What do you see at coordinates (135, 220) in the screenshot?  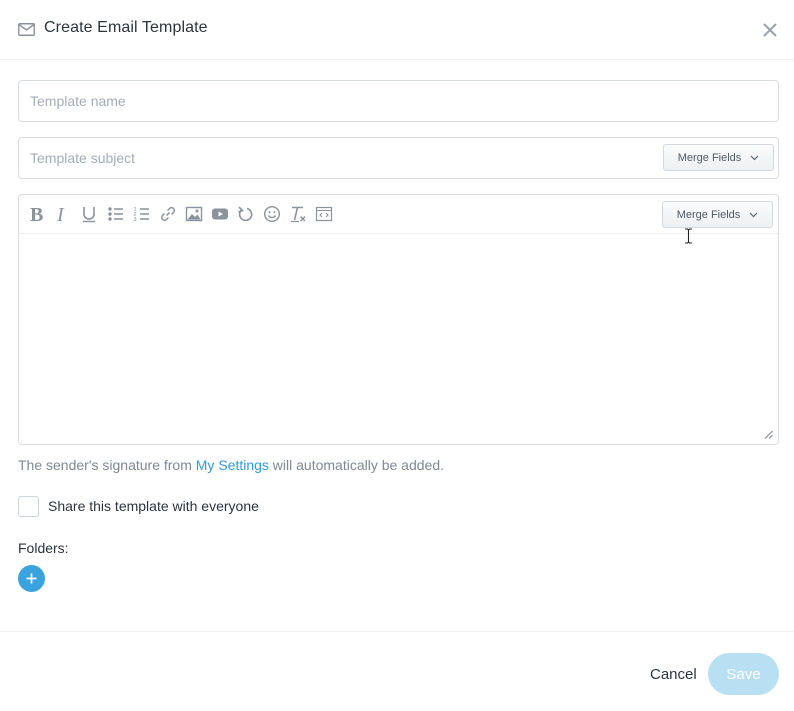 I see `svg-text: 3` at bounding box center [135, 220].